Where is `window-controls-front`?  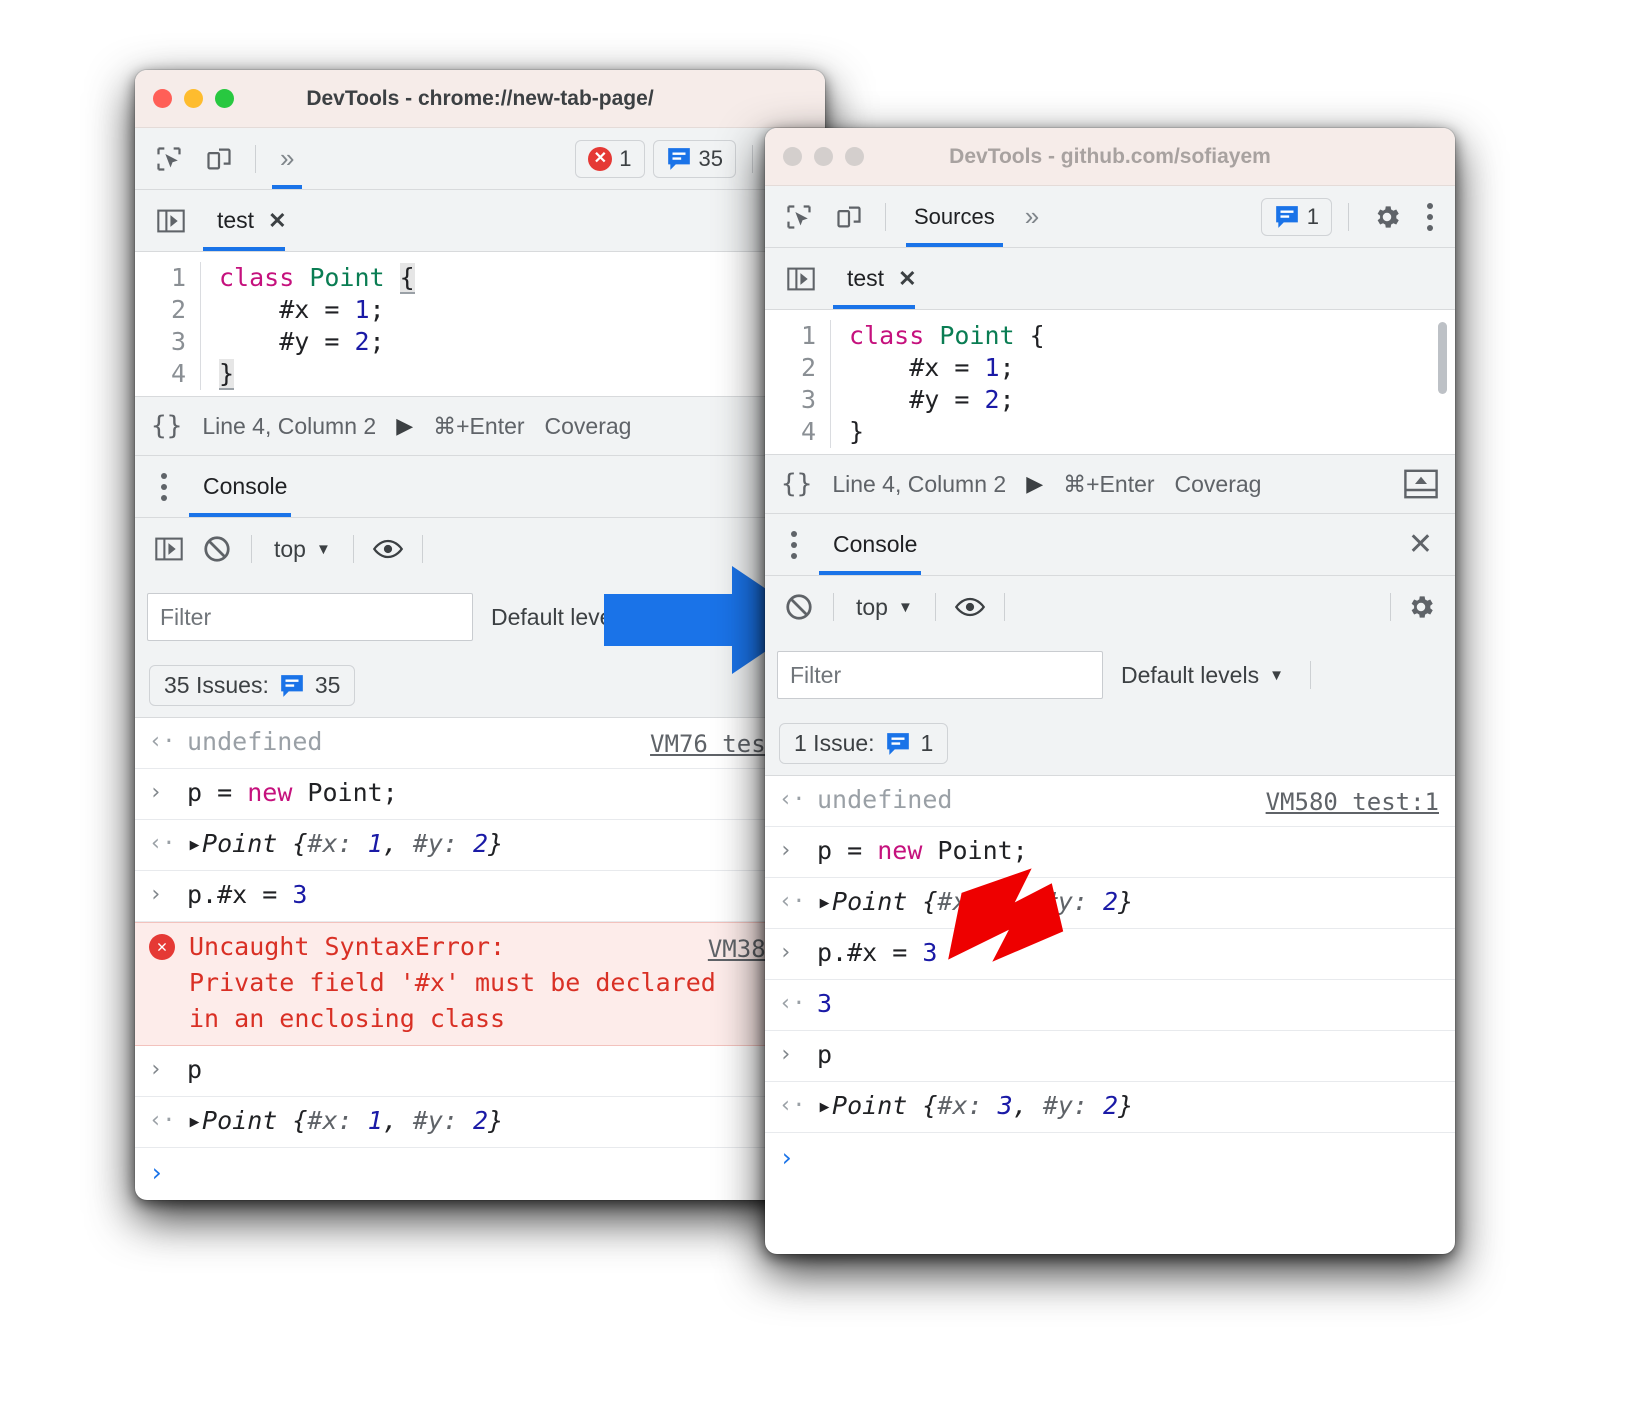 window-controls-front is located at coordinates (823, 156).